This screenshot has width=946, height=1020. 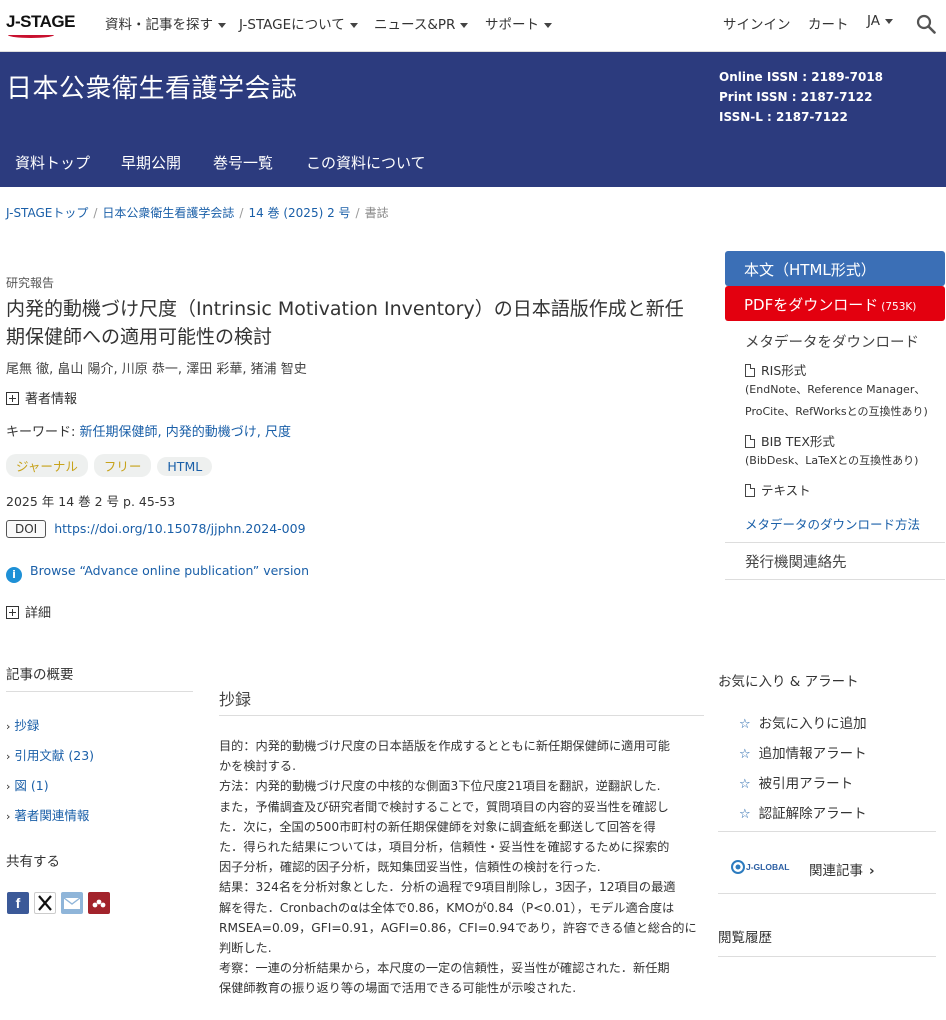 I want to click on breadcrumb-journal: 日本公衆衛生看護学会誌, so click(x=168, y=213).